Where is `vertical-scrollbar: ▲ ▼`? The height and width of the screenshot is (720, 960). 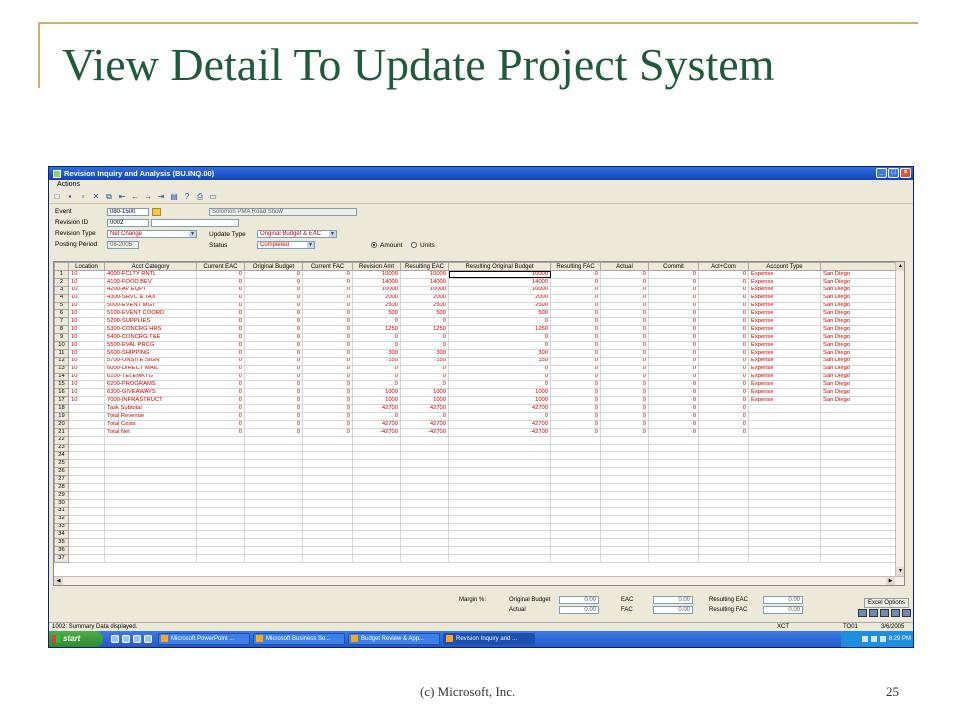 vertical-scrollbar: ▲ ▼ is located at coordinates (899, 423).